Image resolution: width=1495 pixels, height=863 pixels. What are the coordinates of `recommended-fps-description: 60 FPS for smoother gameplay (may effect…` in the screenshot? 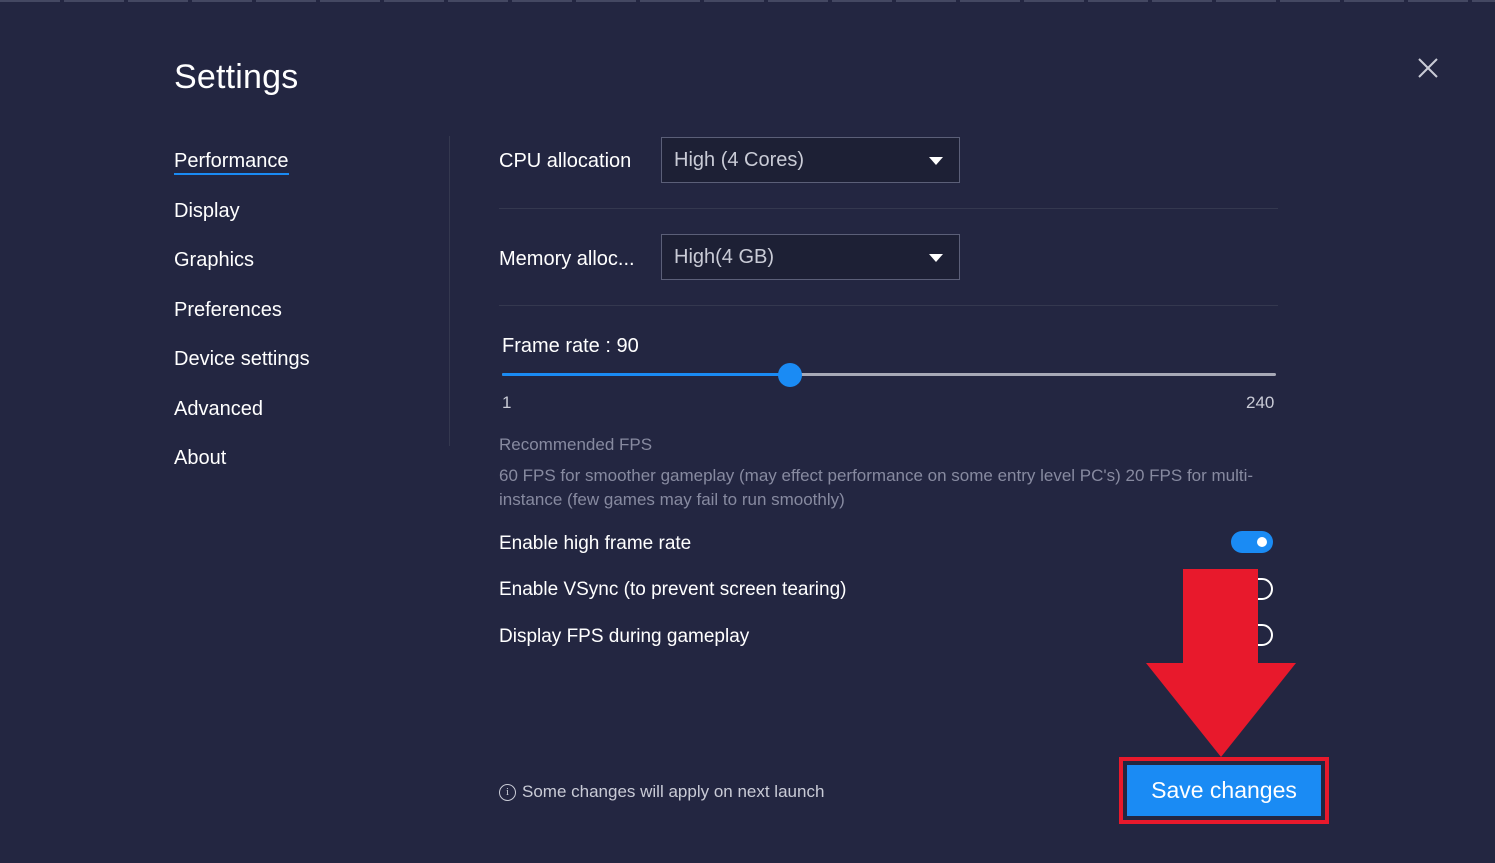 It's located at (876, 487).